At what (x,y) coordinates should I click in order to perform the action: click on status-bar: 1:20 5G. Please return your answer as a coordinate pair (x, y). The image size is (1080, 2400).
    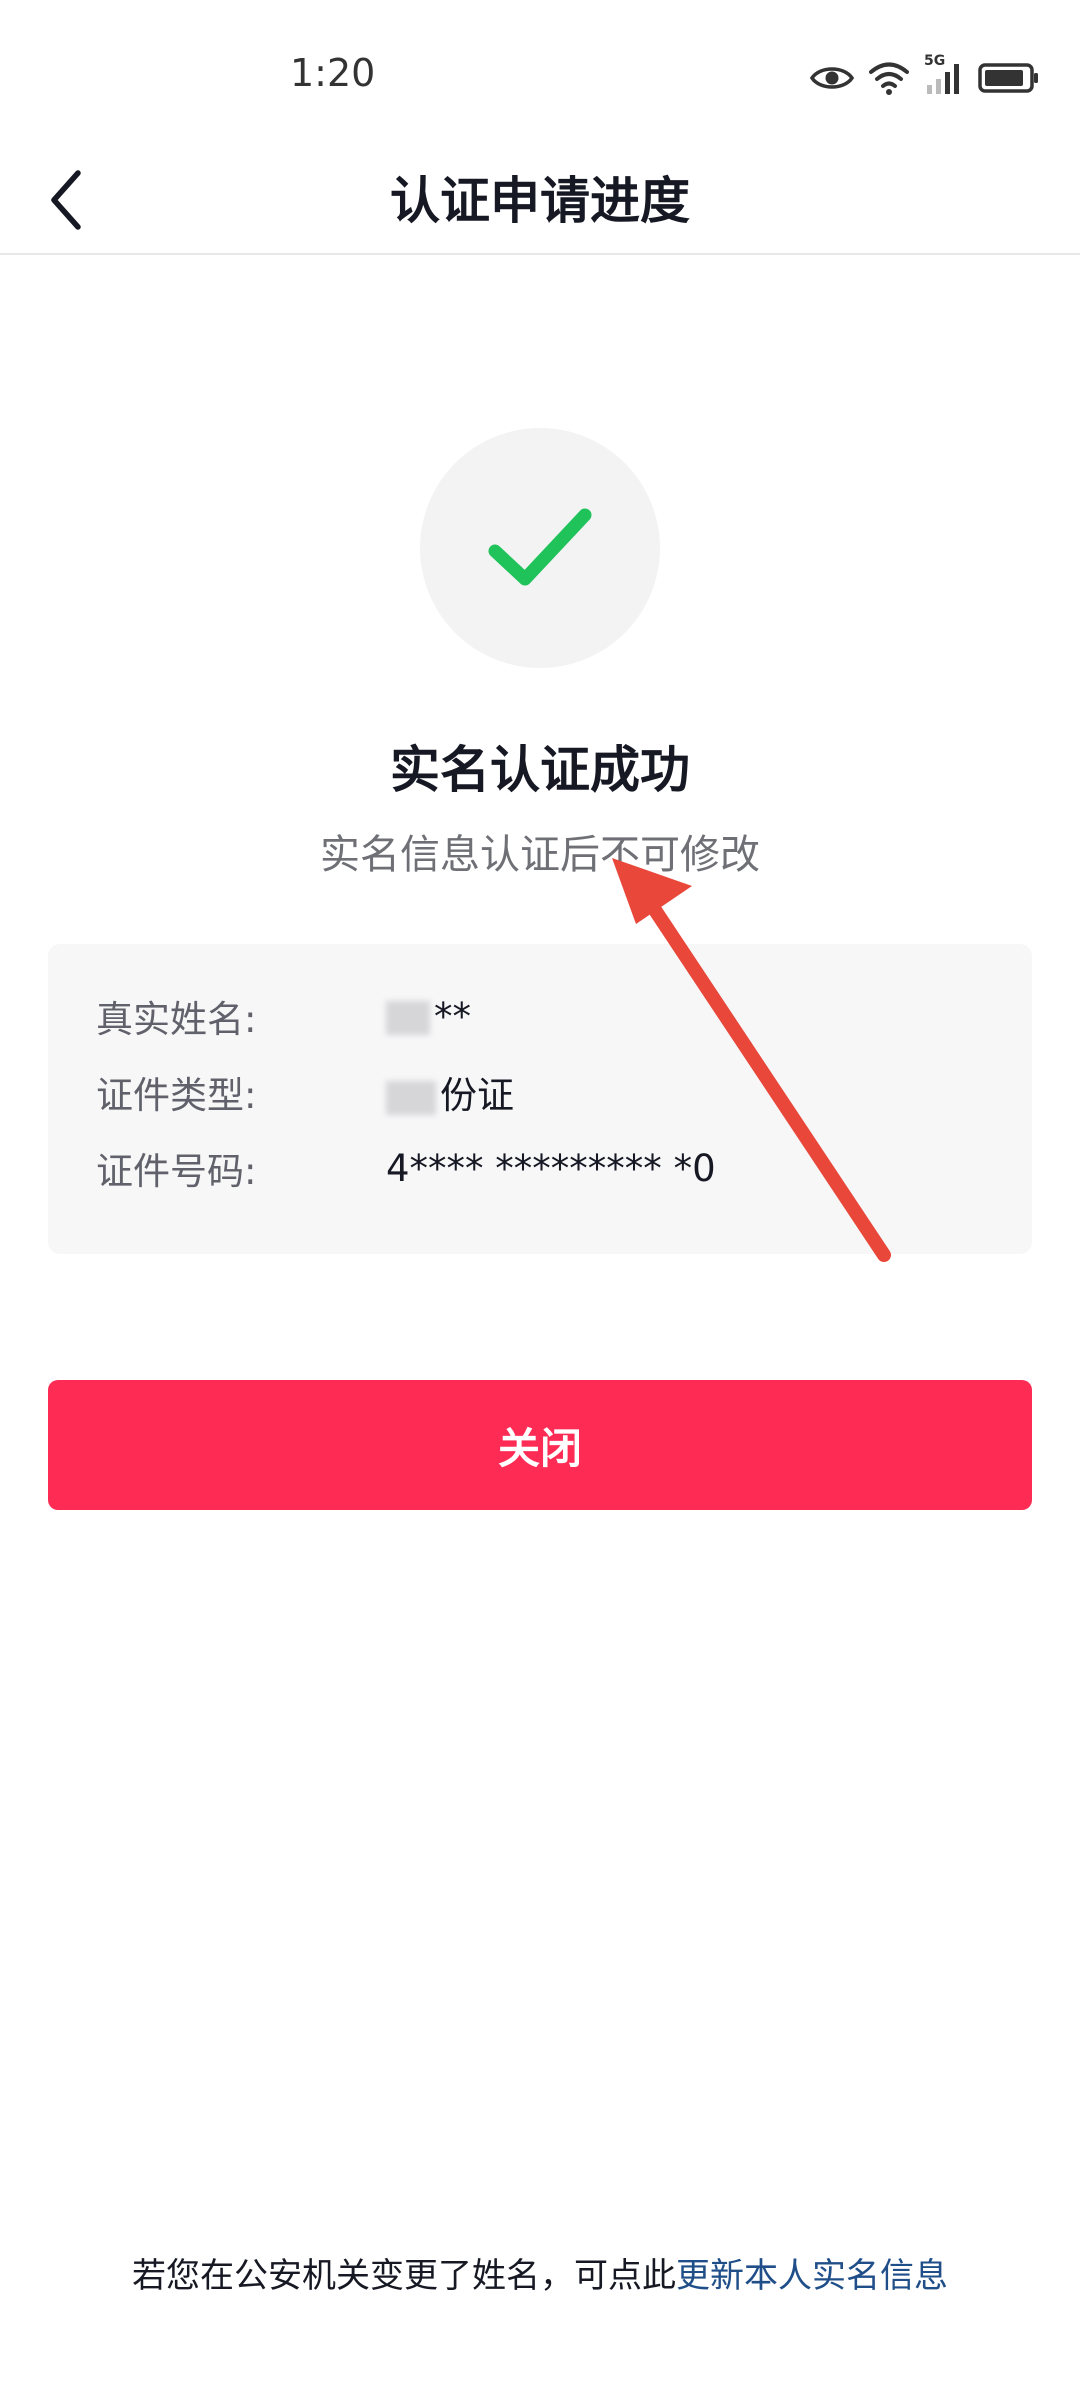
    Looking at the image, I should click on (540, 75).